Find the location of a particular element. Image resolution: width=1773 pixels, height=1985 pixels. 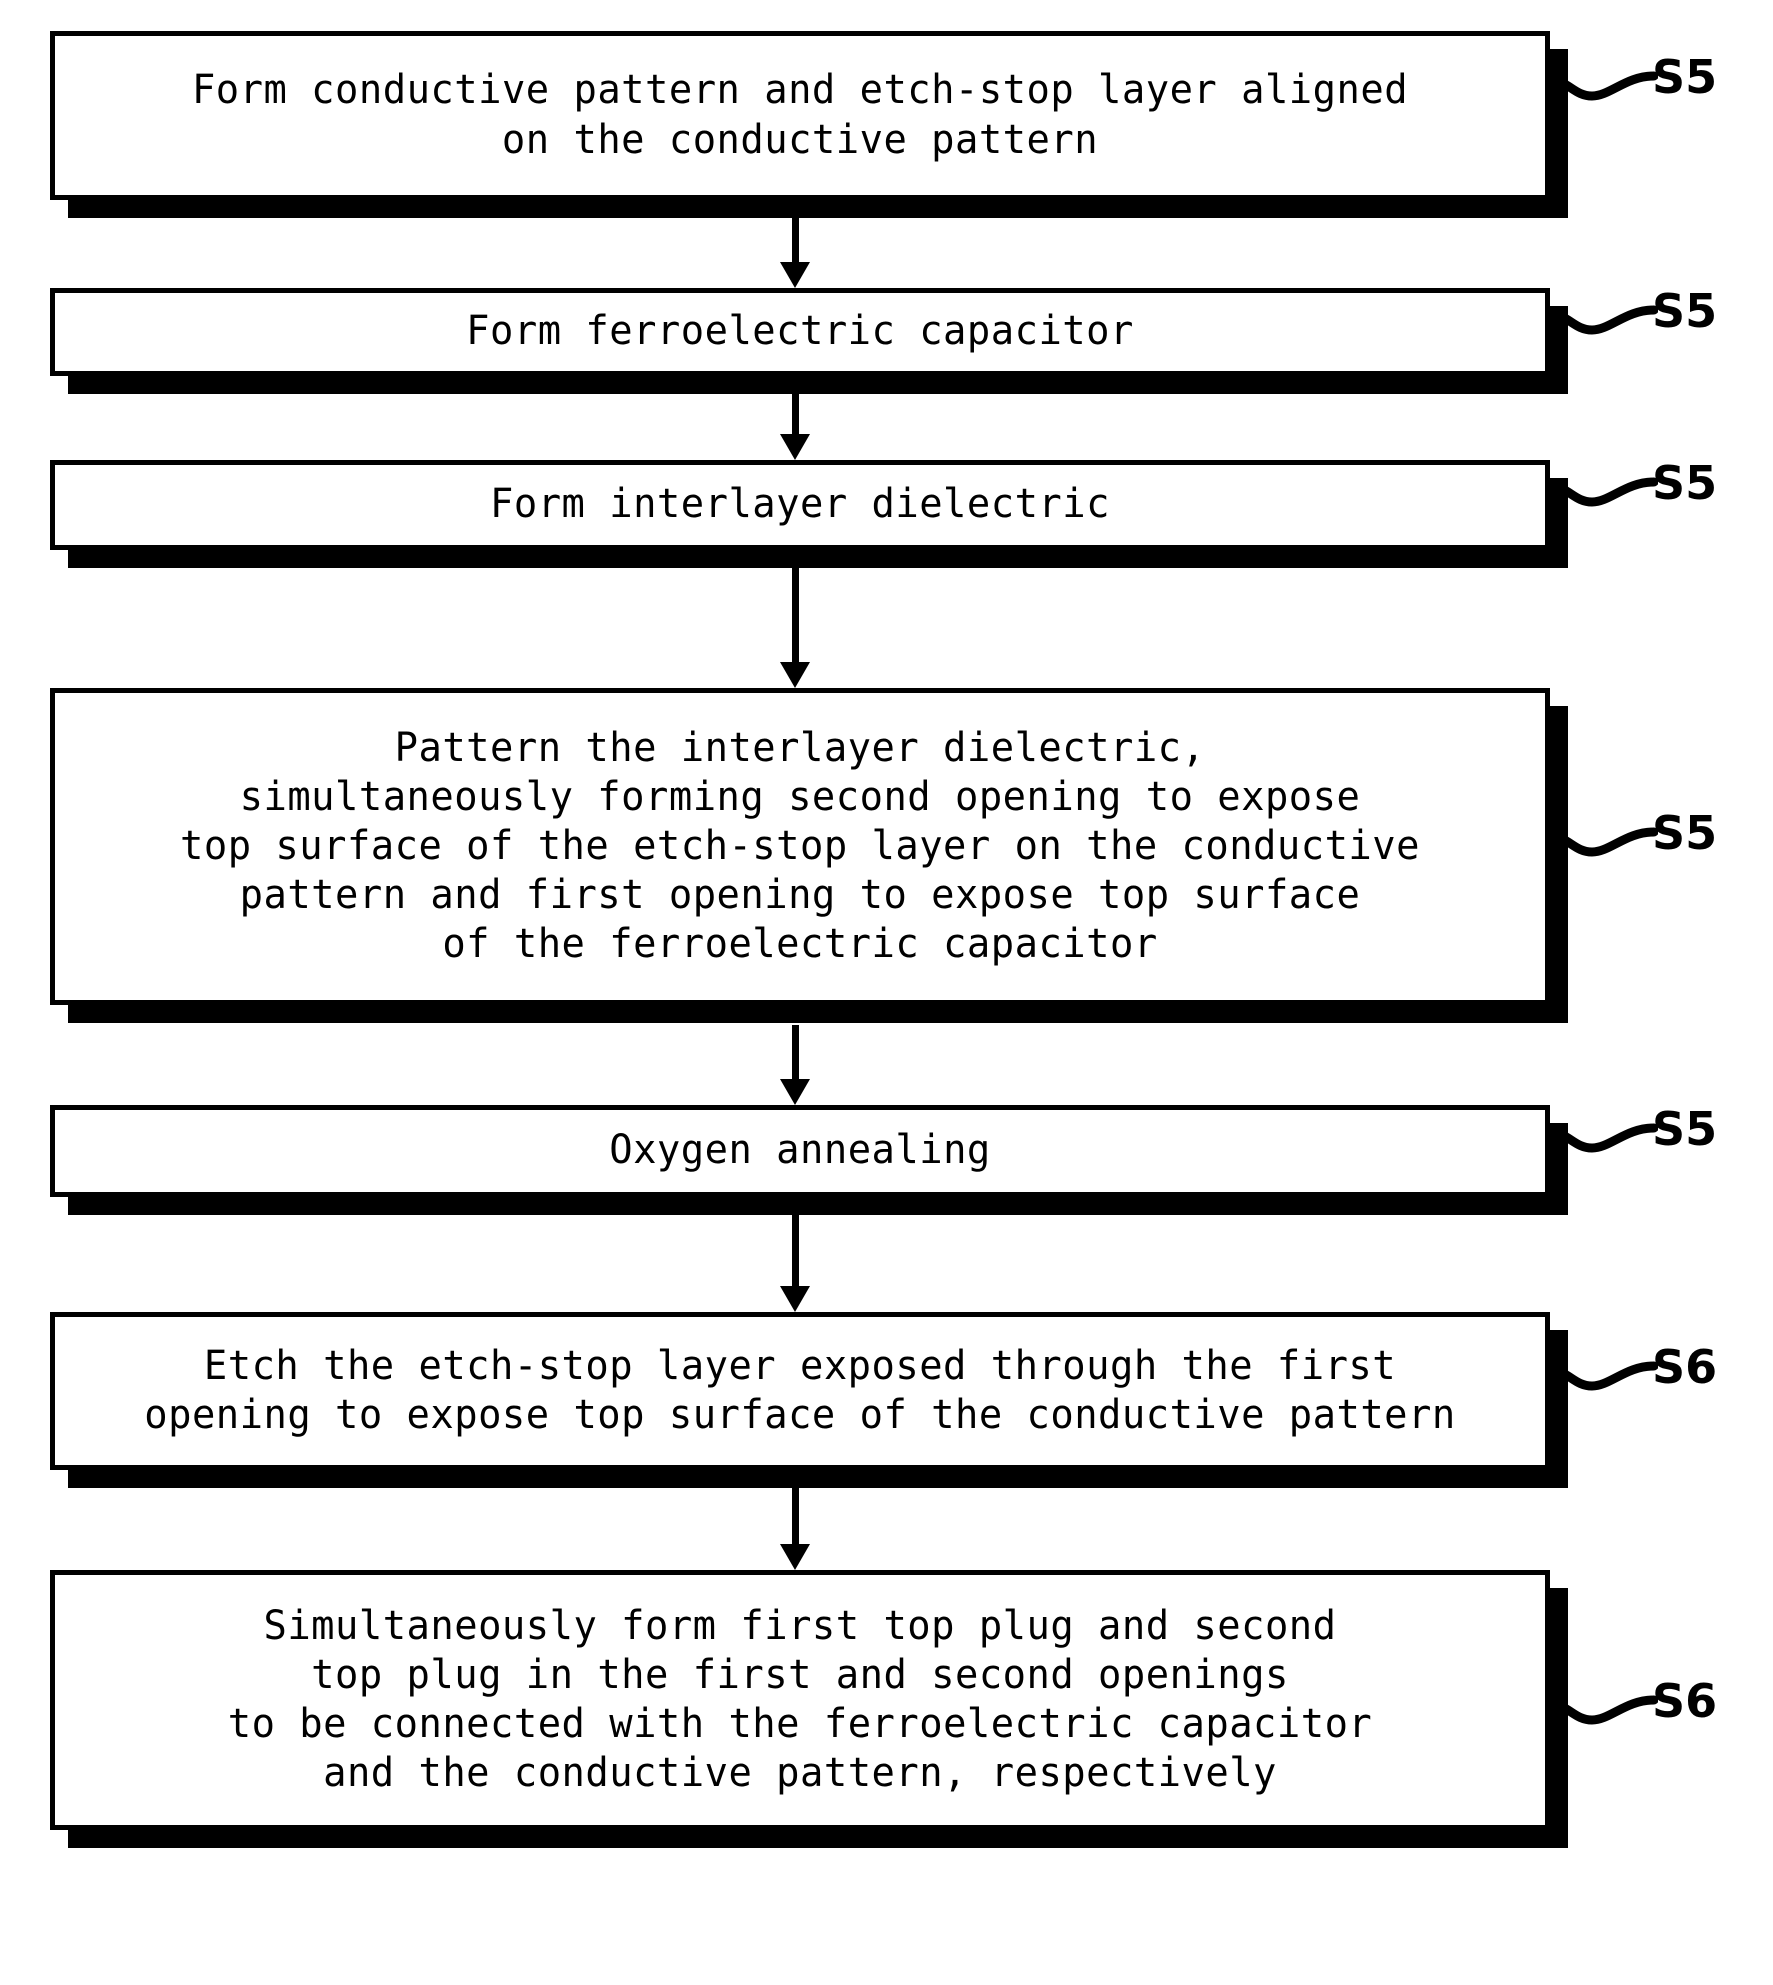

process-box-3: Form interlayer dielectric is located at coordinates (800, 505).